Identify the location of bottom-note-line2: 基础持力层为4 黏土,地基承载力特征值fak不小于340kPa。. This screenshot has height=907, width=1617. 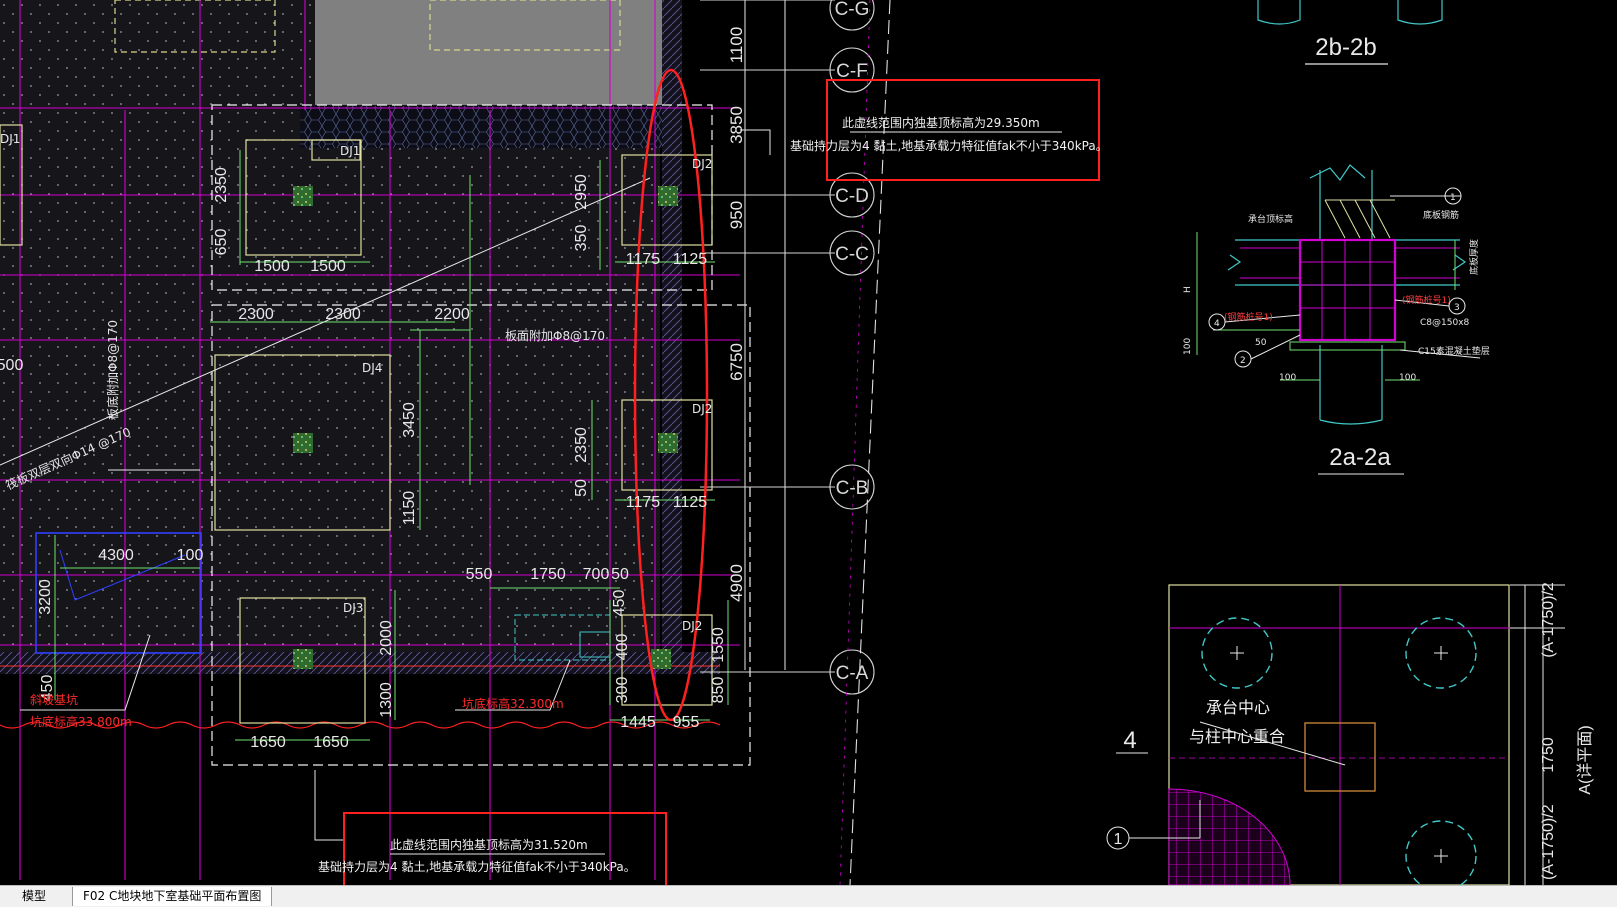
(477, 866).